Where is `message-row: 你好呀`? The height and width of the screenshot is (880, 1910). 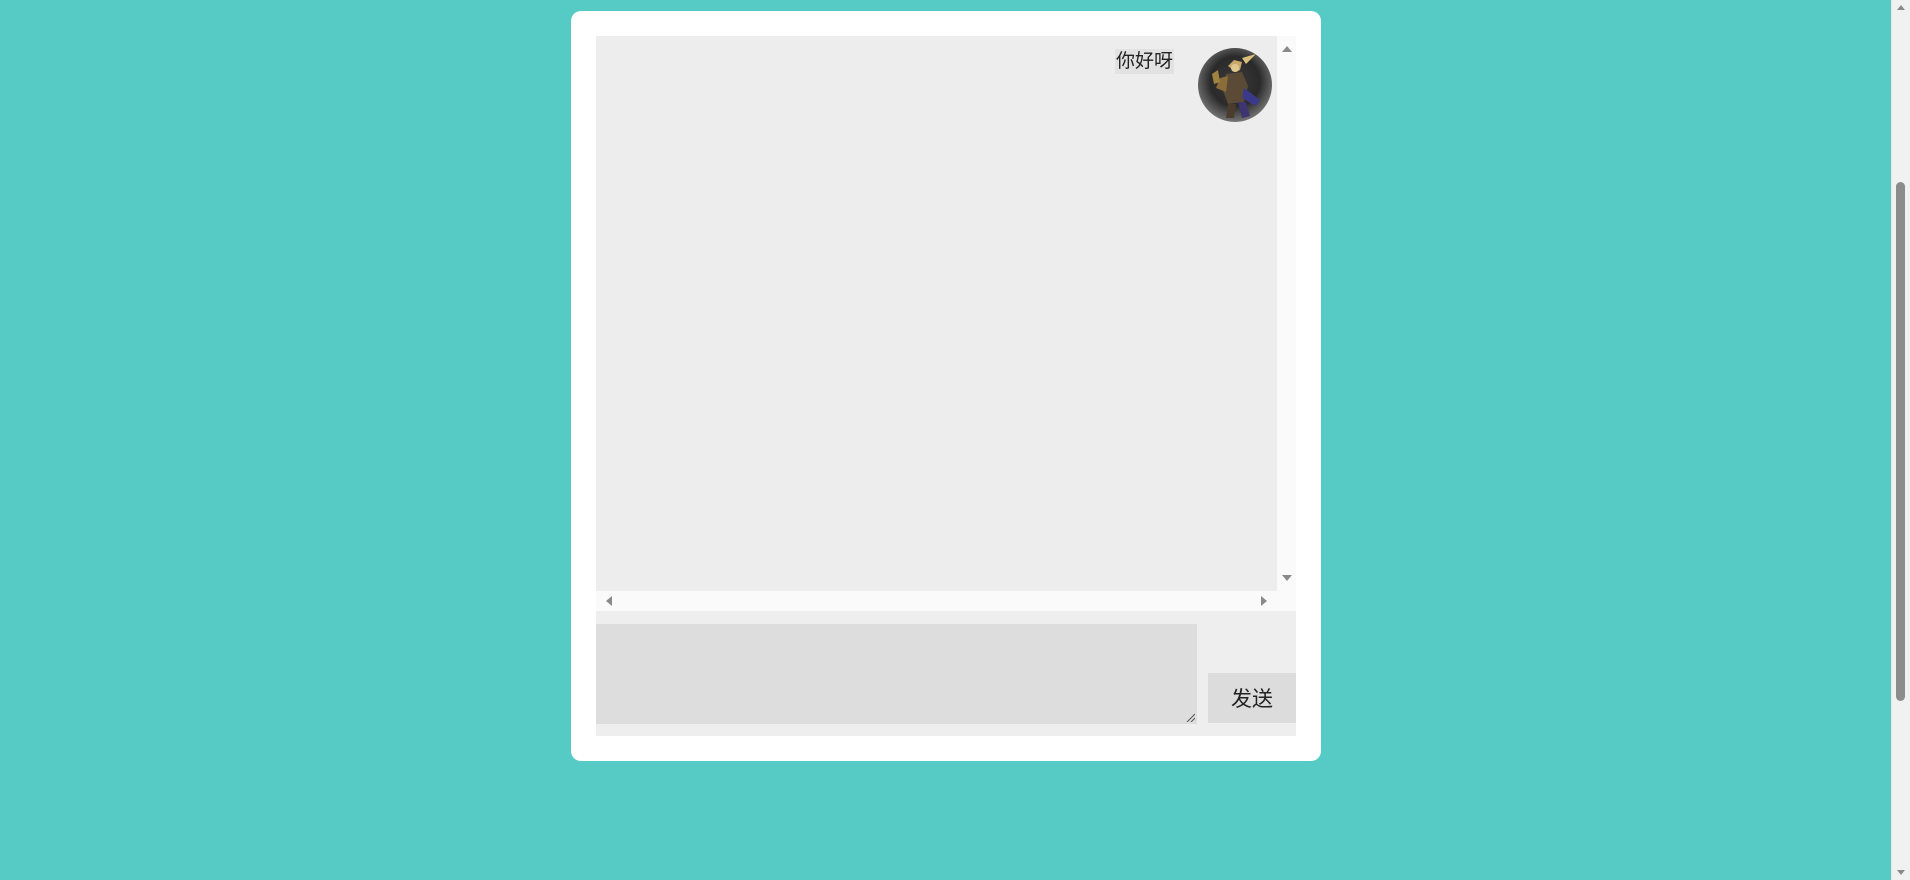
message-row: 你好呀 is located at coordinates (1193, 85).